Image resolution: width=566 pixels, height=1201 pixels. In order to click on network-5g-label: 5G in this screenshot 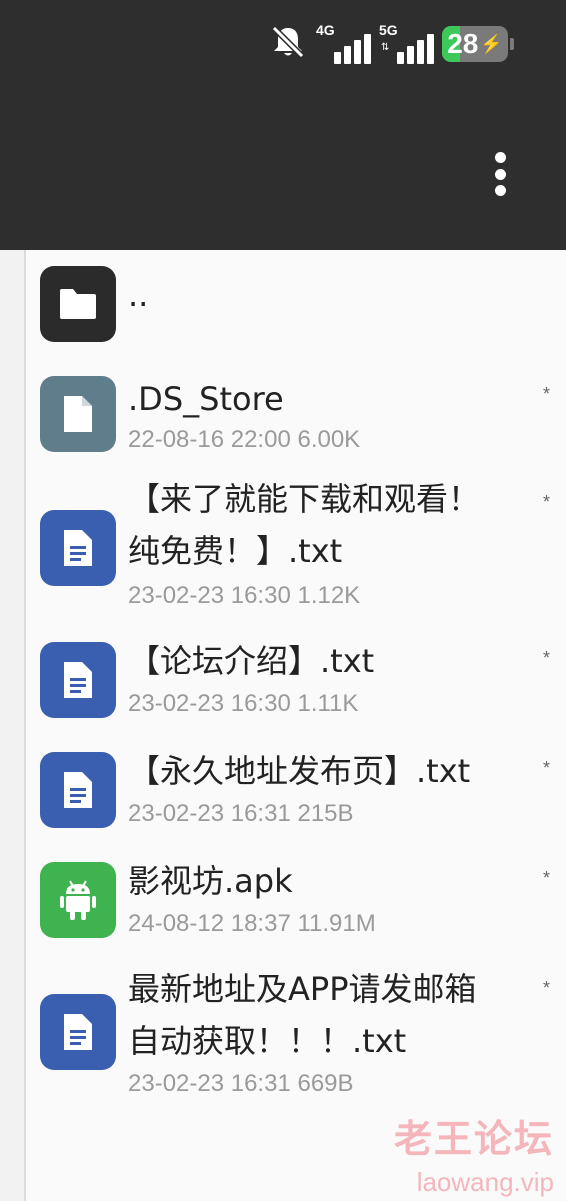, I will do `click(388, 30)`.